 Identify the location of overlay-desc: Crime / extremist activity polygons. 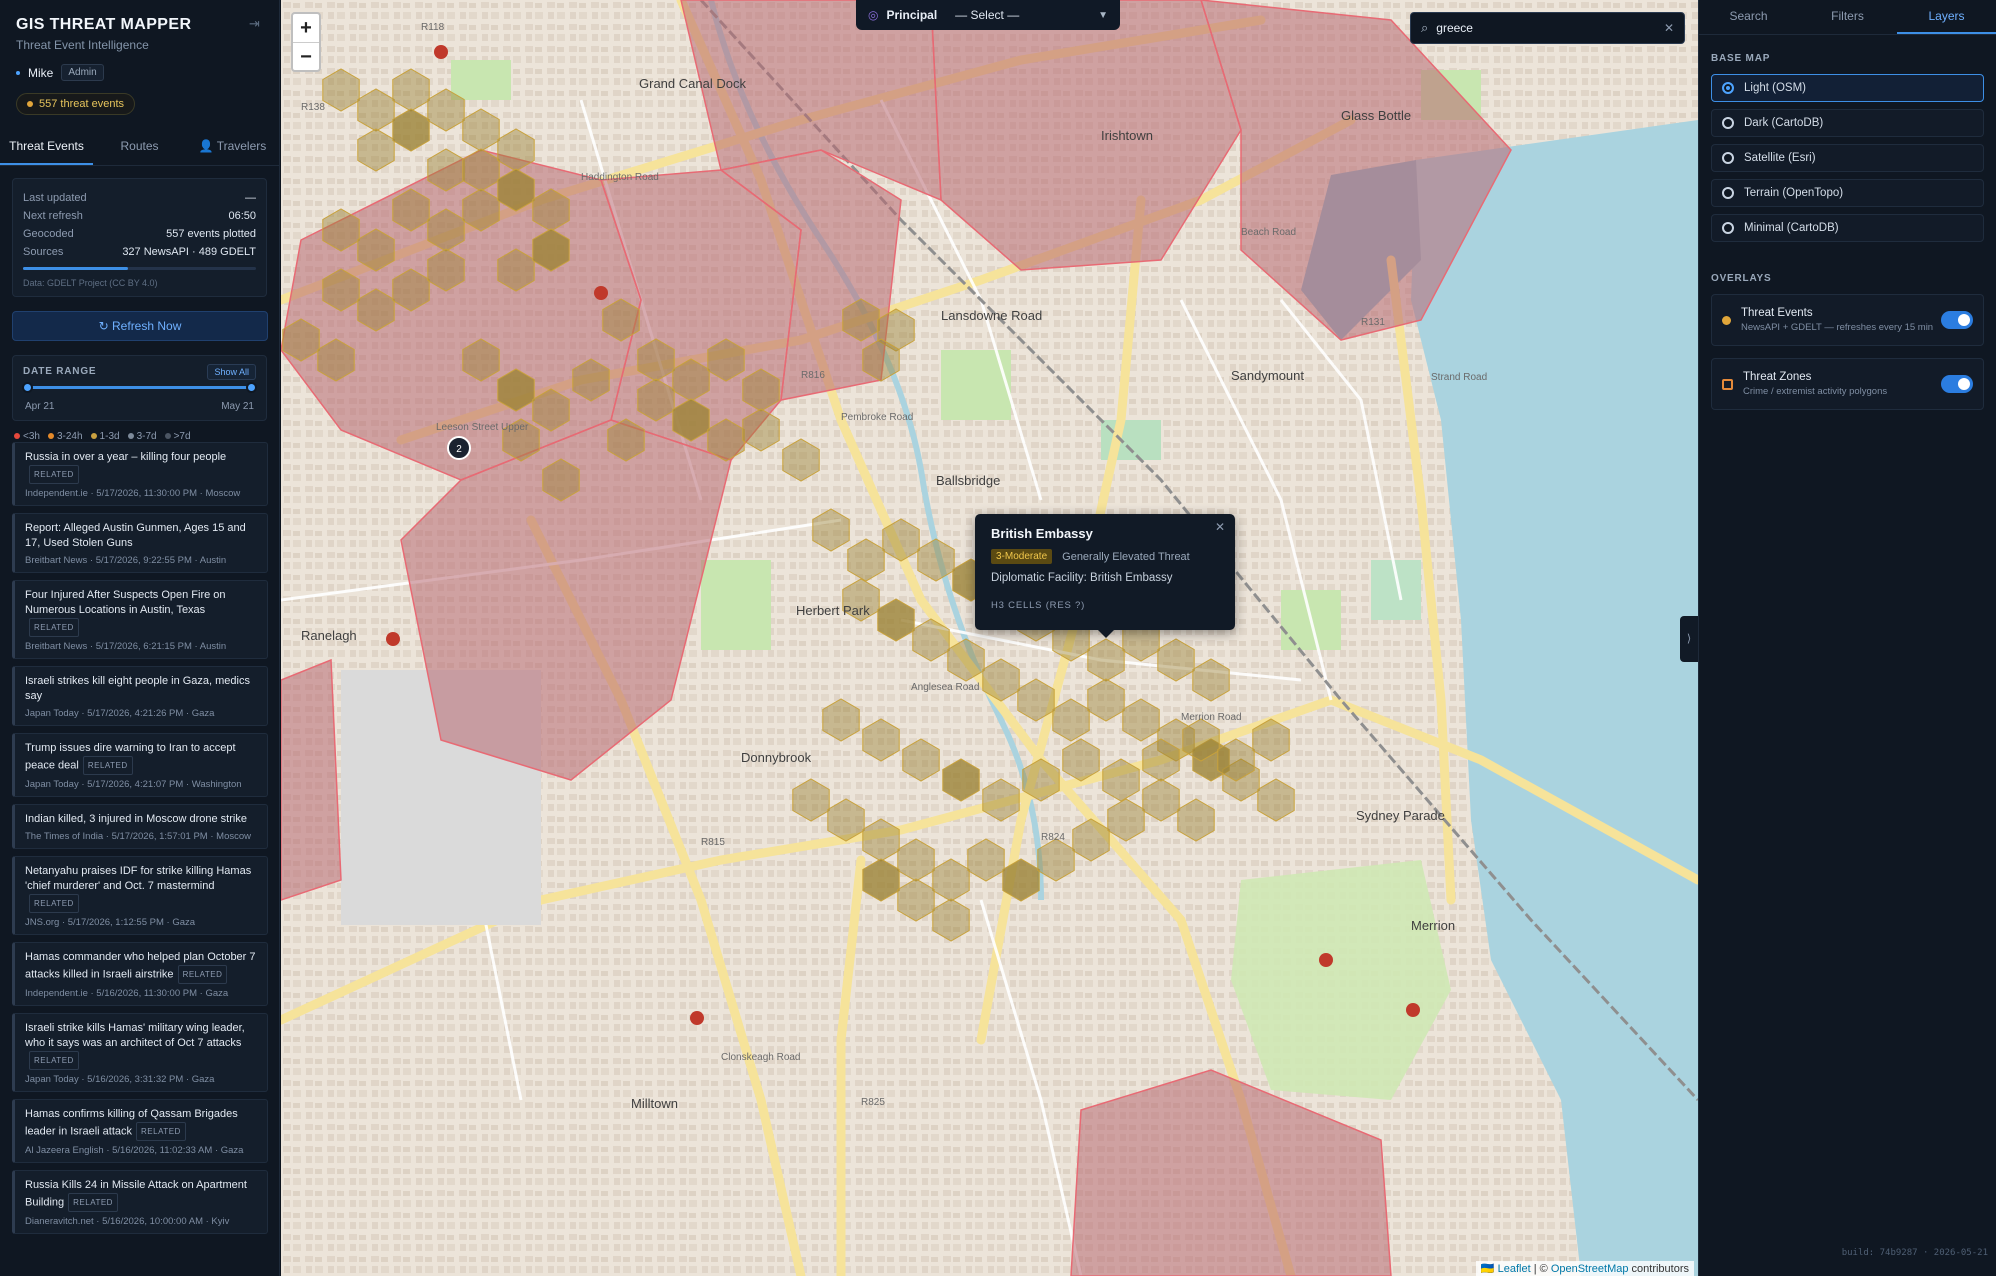
(1815, 391).